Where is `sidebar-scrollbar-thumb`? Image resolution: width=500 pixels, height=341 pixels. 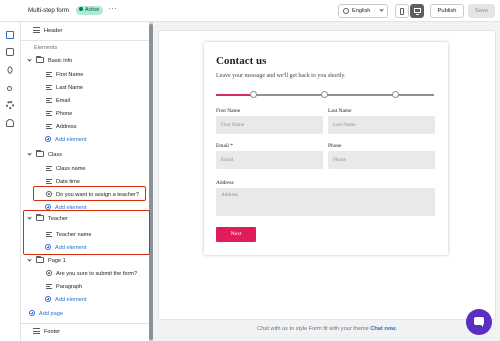 sidebar-scrollbar-thumb is located at coordinates (151, 182).